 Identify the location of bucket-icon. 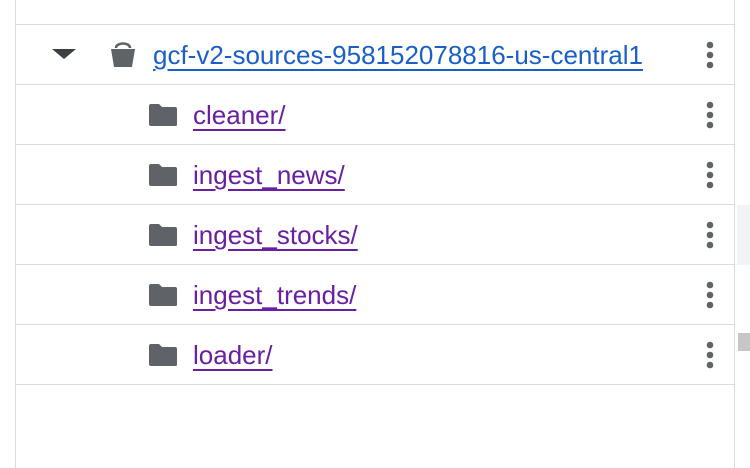
(123, 54).